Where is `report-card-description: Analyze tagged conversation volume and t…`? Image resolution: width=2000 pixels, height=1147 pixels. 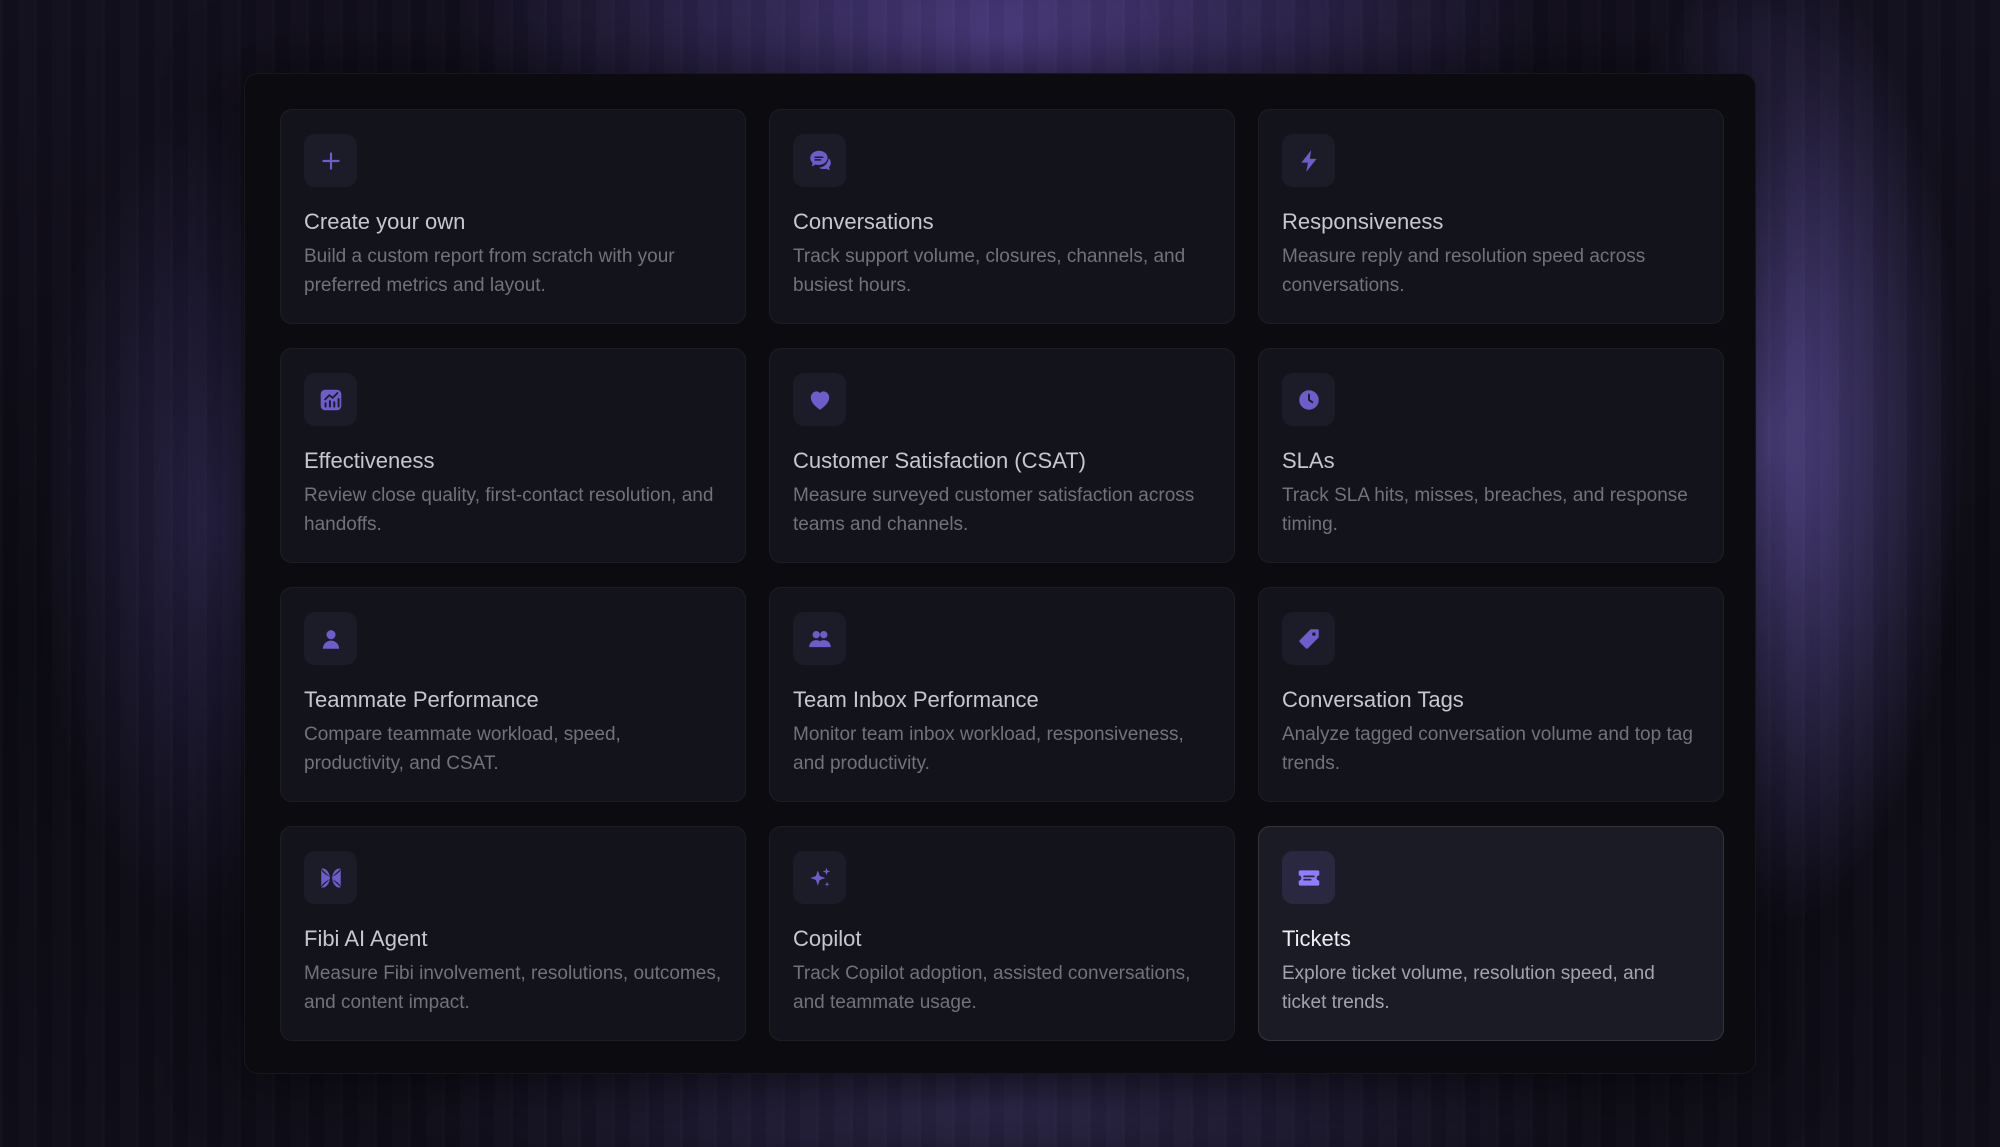 report-card-description: Analyze tagged conversation volume and t… is located at coordinates (1487, 749).